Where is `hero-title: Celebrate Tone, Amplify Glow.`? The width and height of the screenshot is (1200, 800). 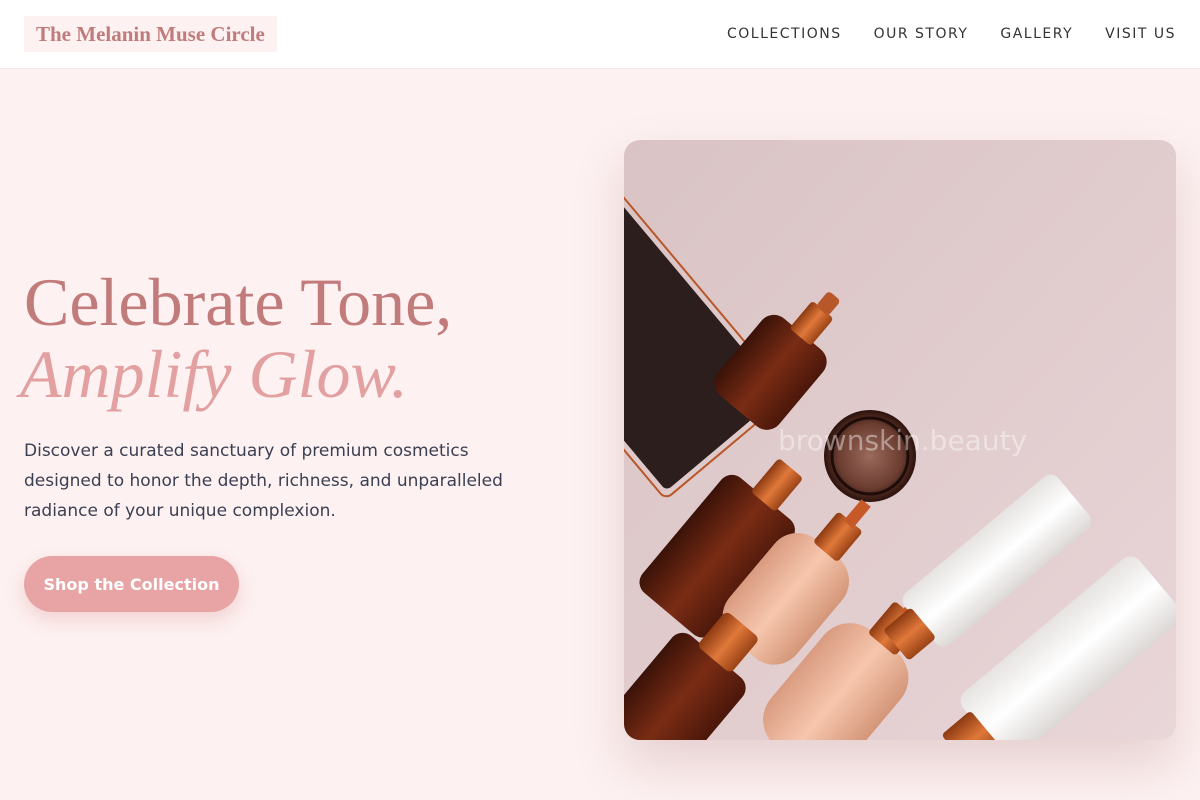 hero-title: Celebrate Tone, Amplify Glow. is located at coordinates (236, 337).